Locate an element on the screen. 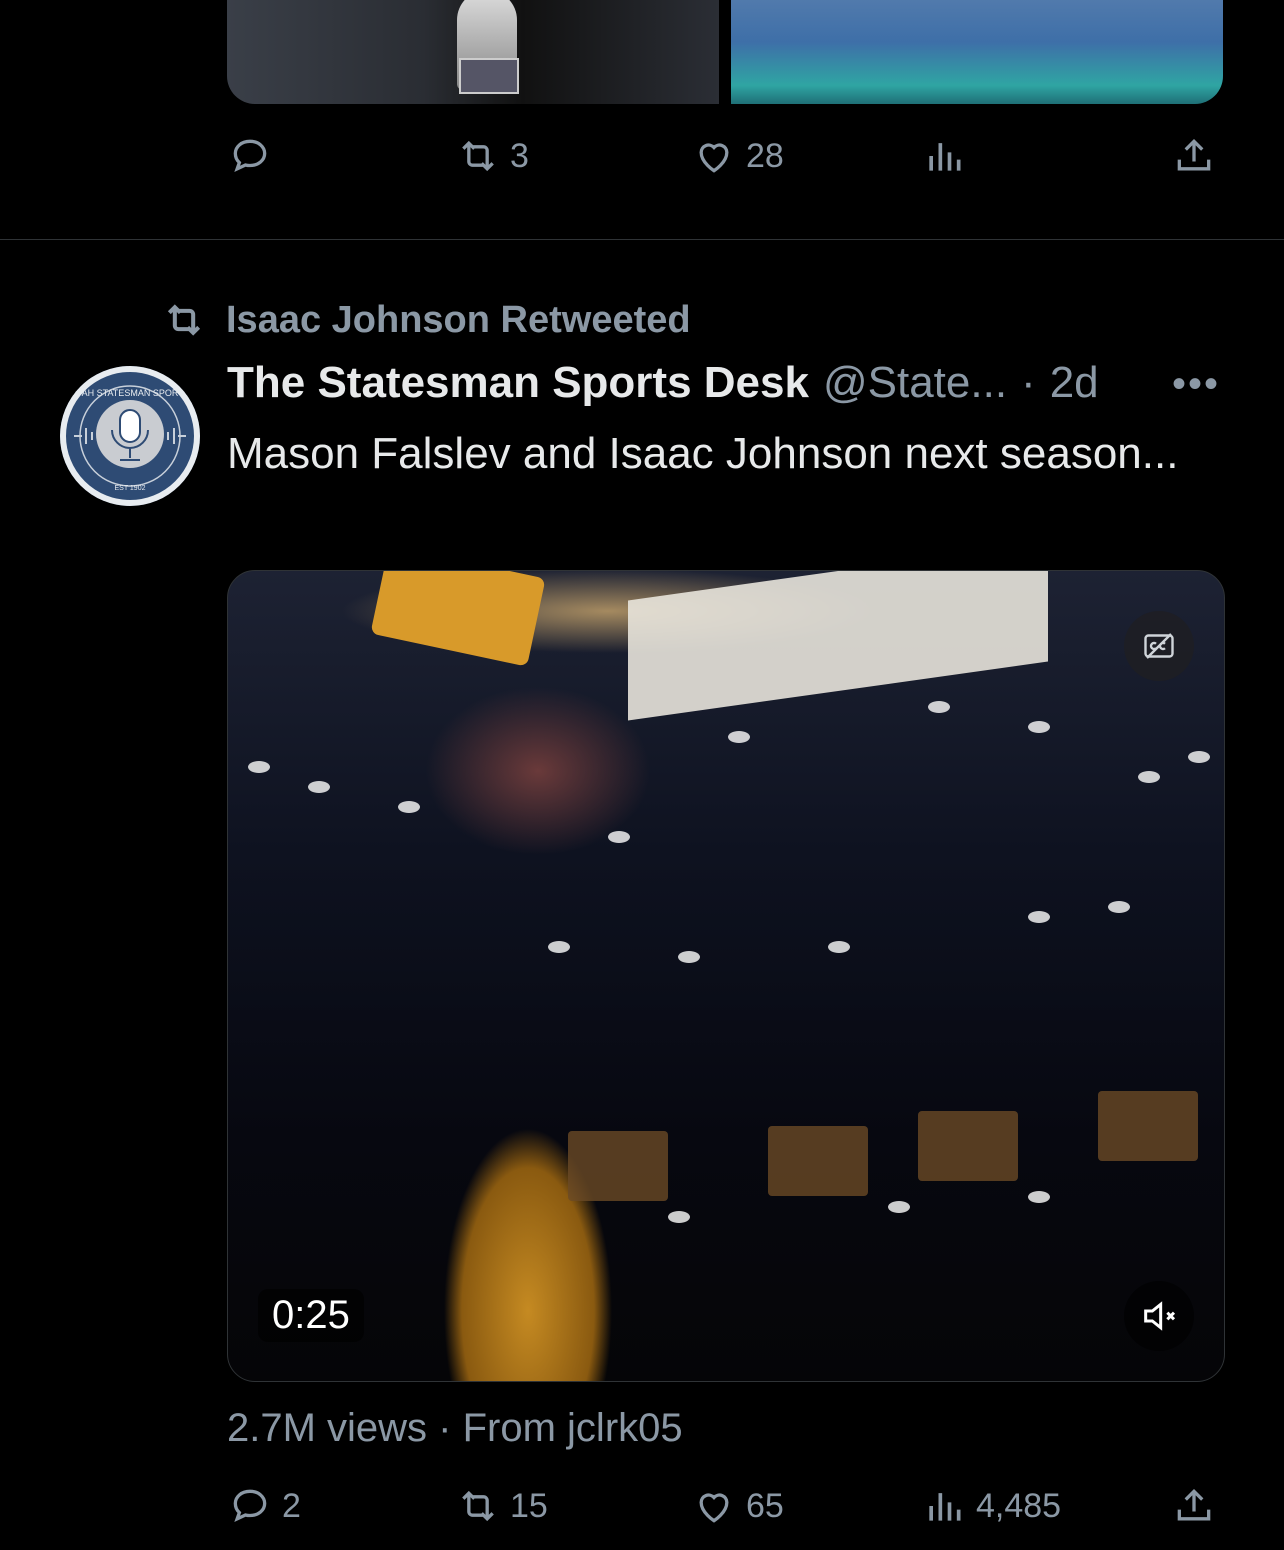 The image size is (1284, 1550). views-button: 4,485 is located at coordinates (991, 1506).